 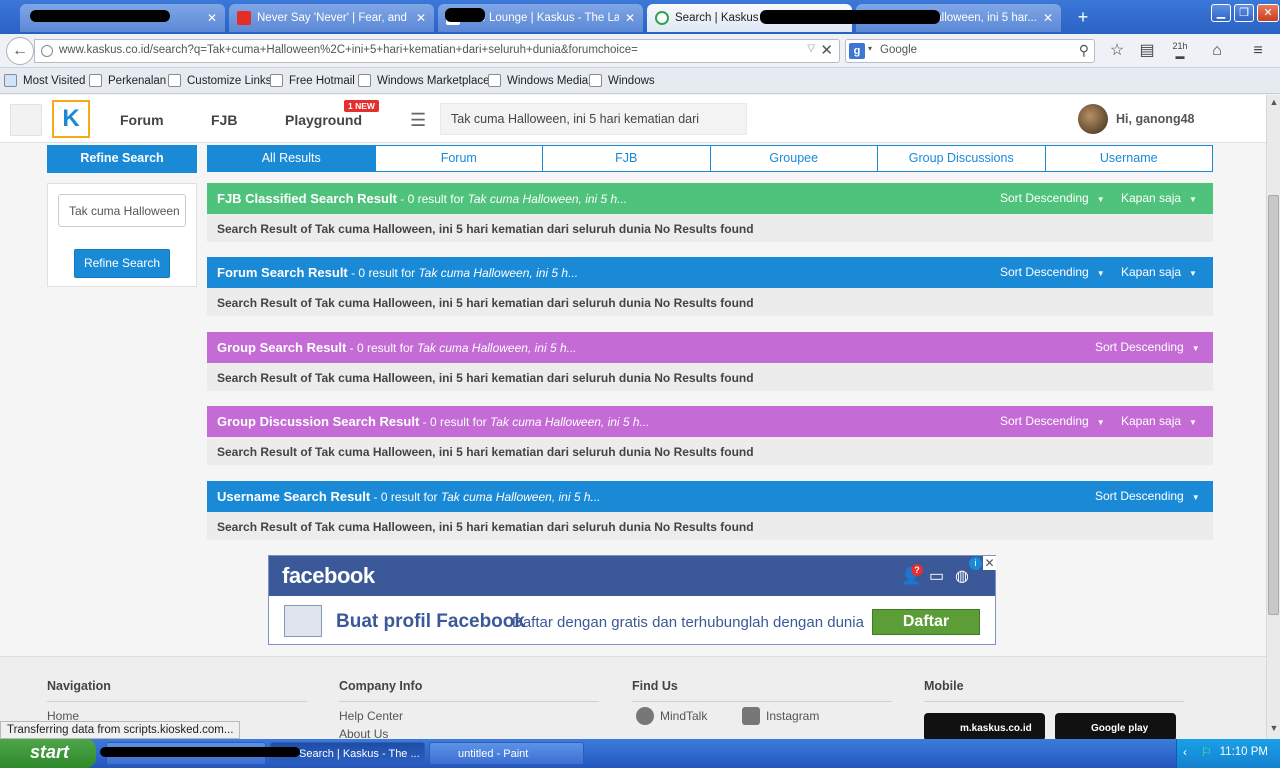 I want to click on close-window-button: ✕, so click(x=1268, y=13).